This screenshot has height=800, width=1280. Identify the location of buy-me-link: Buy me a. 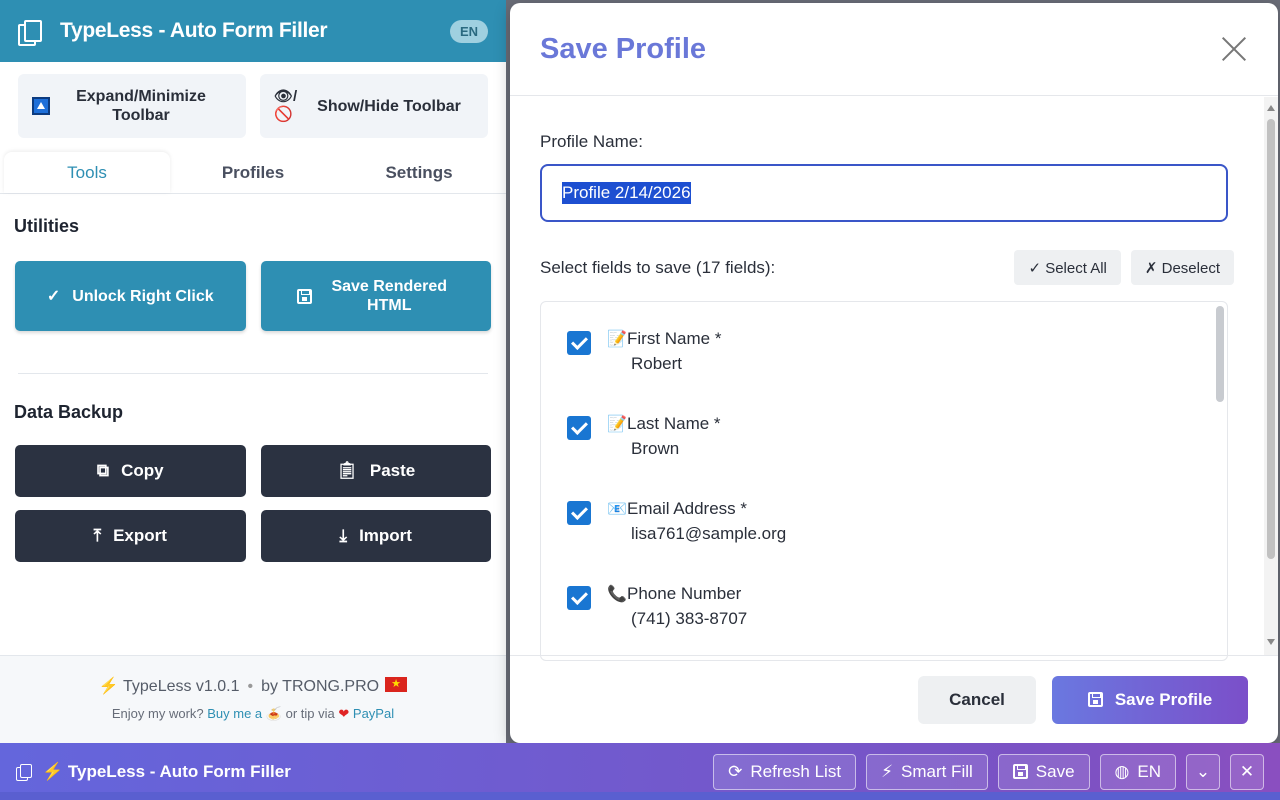
(234, 713).